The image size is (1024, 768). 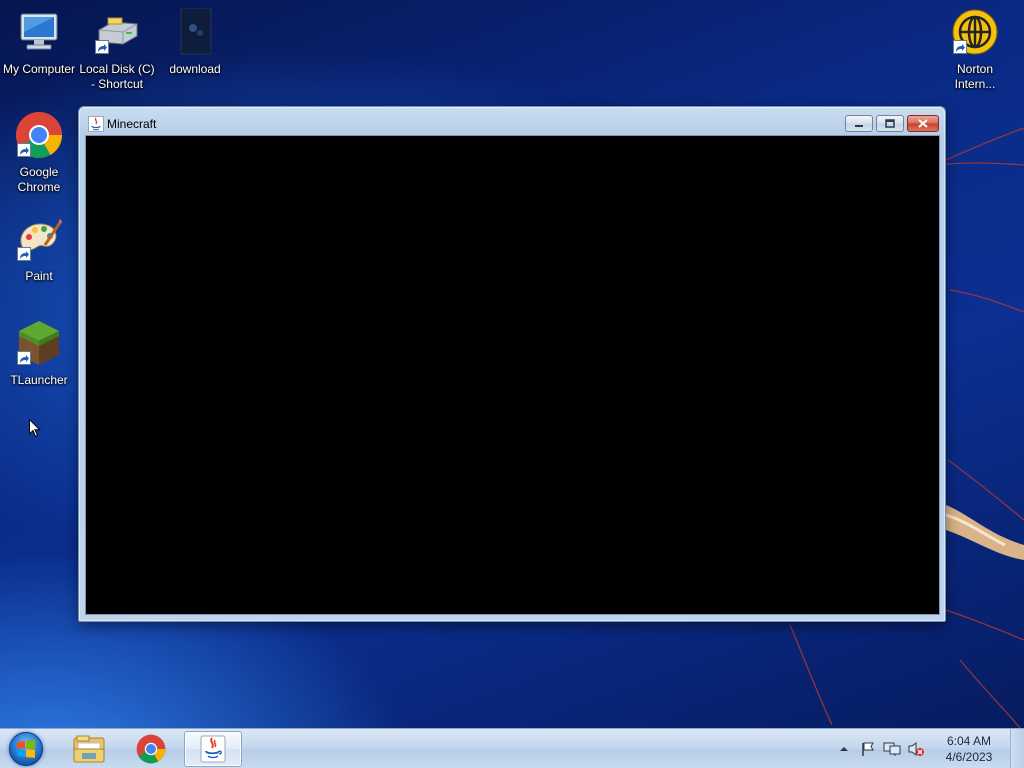 I want to click on windows-logo-icon, so click(x=26, y=749).